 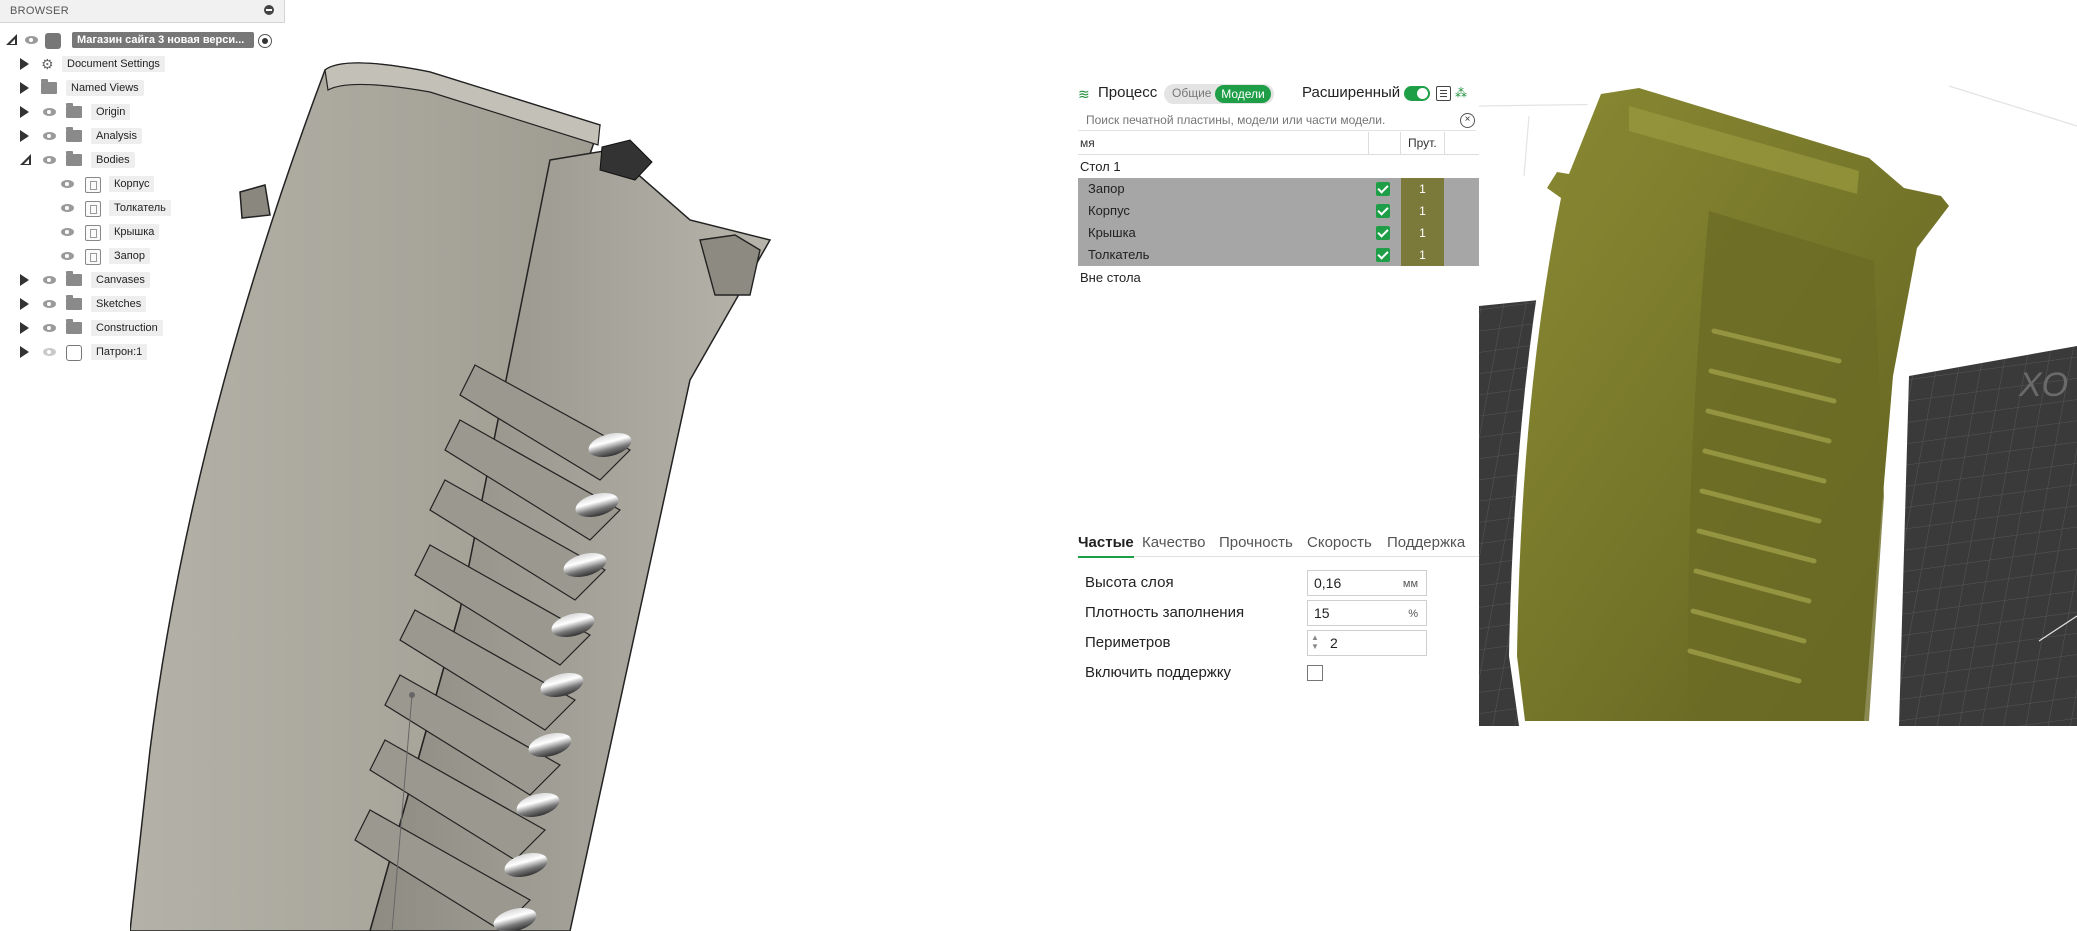 What do you see at coordinates (269, 10) in the screenshot?
I see `collapse-icon` at bounding box center [269, 10].